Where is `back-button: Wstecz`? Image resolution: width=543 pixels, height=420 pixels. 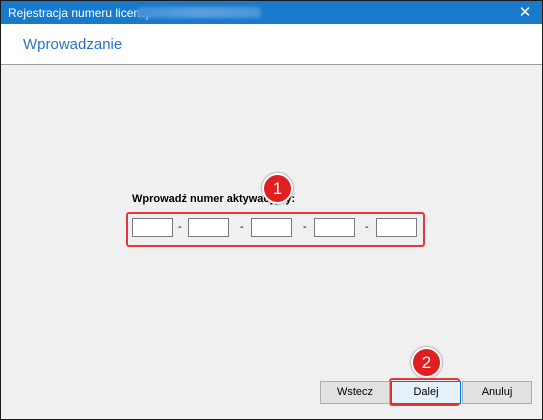
back-button: Wstecz is located at coordinates (355, 392).